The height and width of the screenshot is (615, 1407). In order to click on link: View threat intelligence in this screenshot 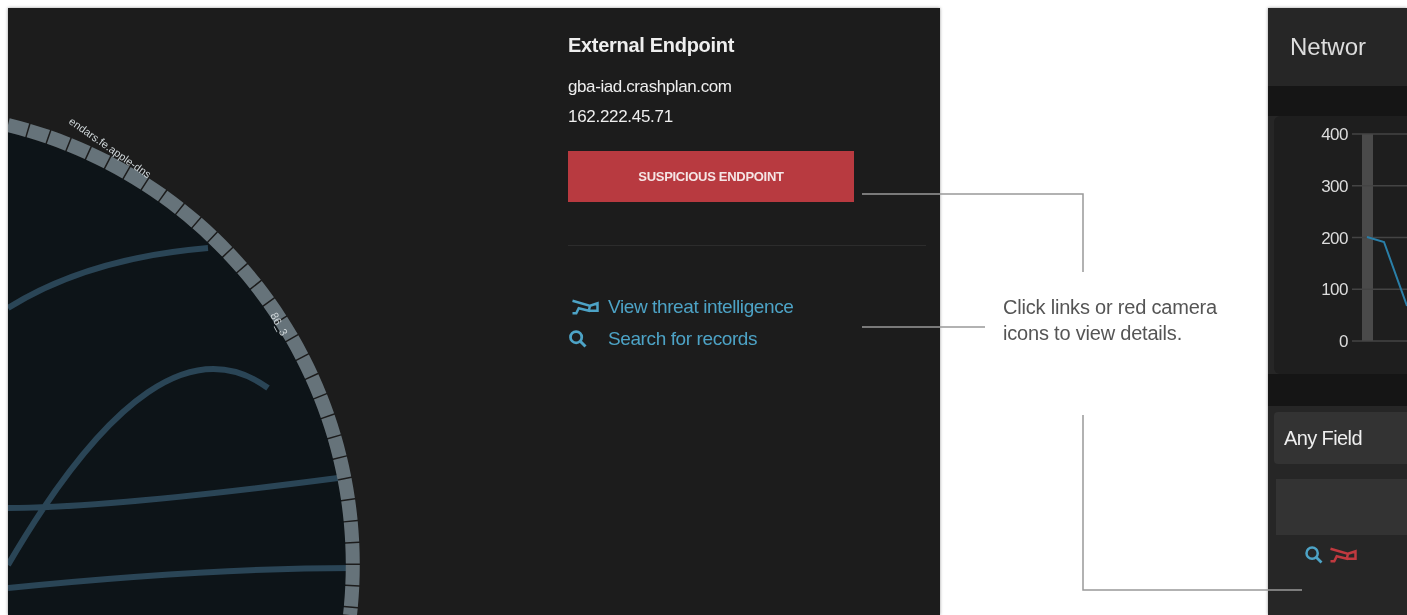, I will do `click(701, 307)`.